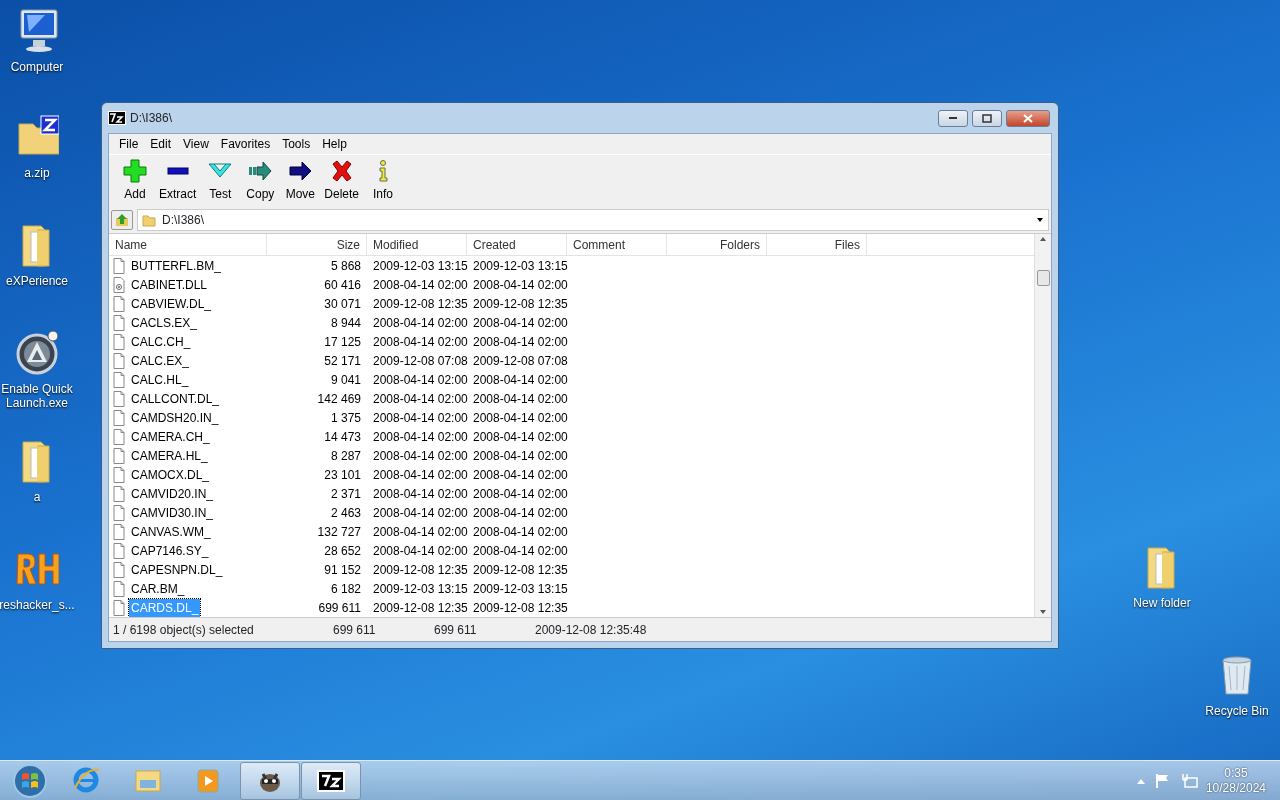 Image resolution: width=1280 pixels, height=800 pixels. I want to click on column-header: Folders, so click(717, 244).